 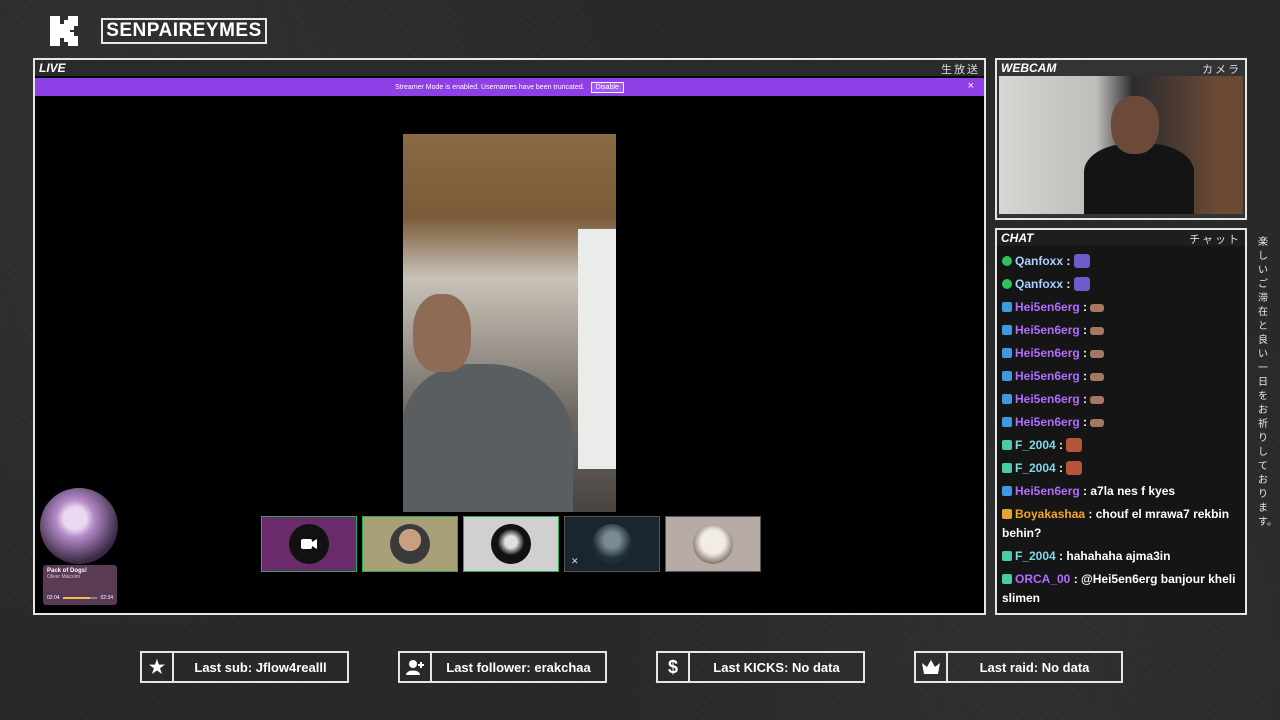 What do you see at coordinates (260, 667) in the screenshot?
I see `last-sub-label: Last sub: Jflow4realll` at bounding box center [260, 667].